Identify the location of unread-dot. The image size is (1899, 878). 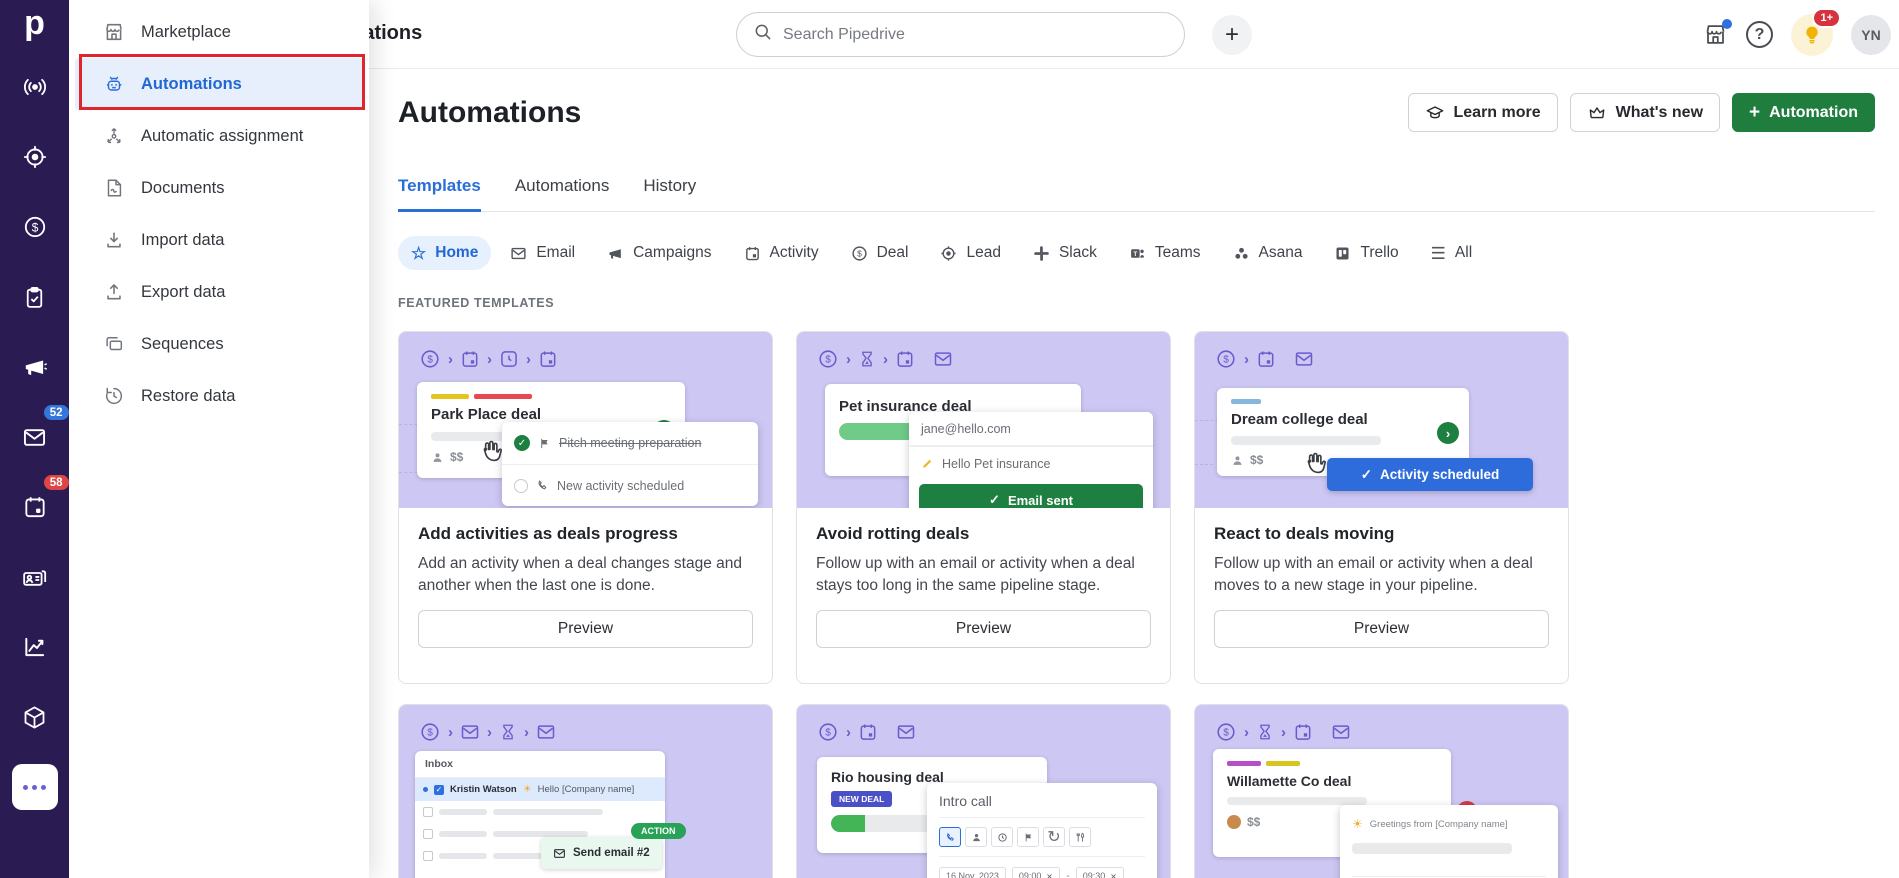
(425, 789).